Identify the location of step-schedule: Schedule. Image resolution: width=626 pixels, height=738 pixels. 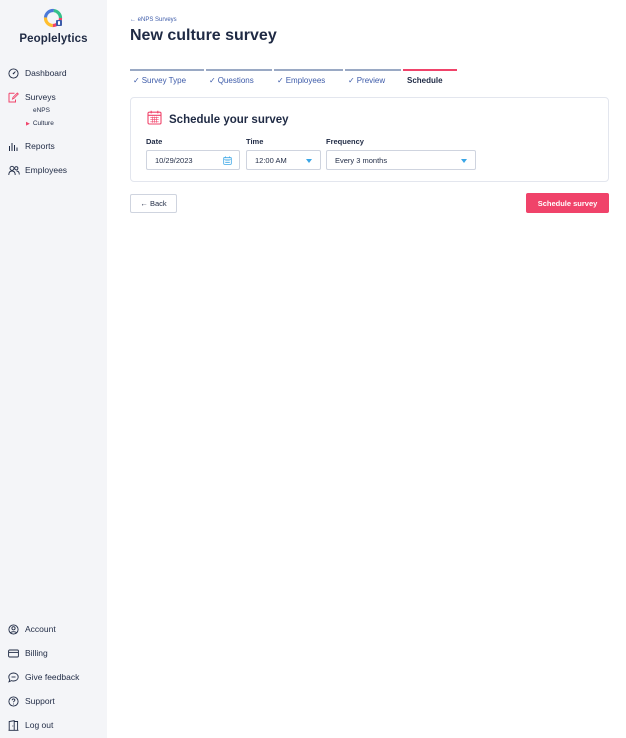
(430, 79).